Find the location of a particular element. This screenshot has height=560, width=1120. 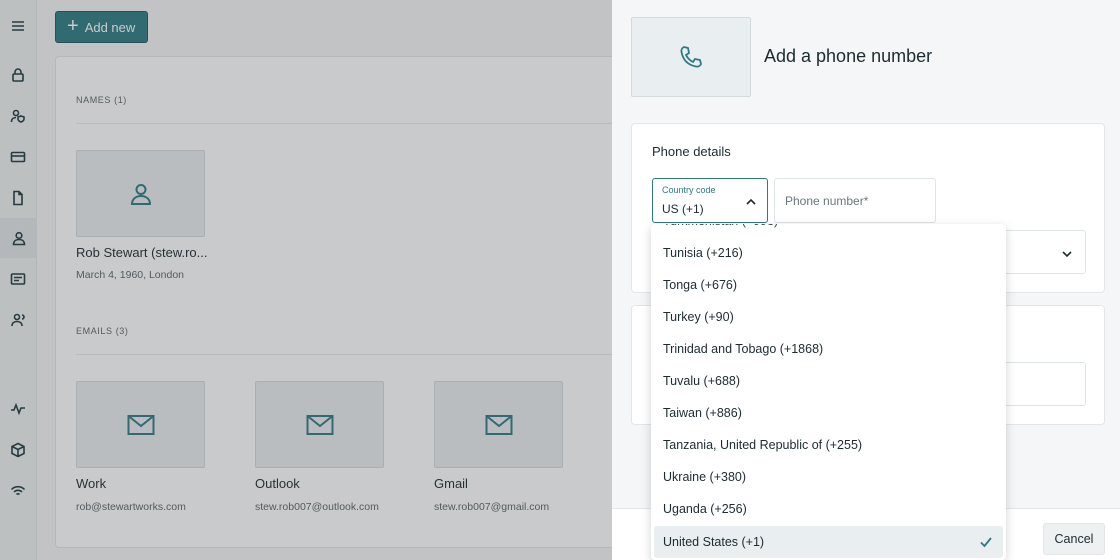

dropdown-option: Tunisia (+216) is located at coordinates (828, 253).